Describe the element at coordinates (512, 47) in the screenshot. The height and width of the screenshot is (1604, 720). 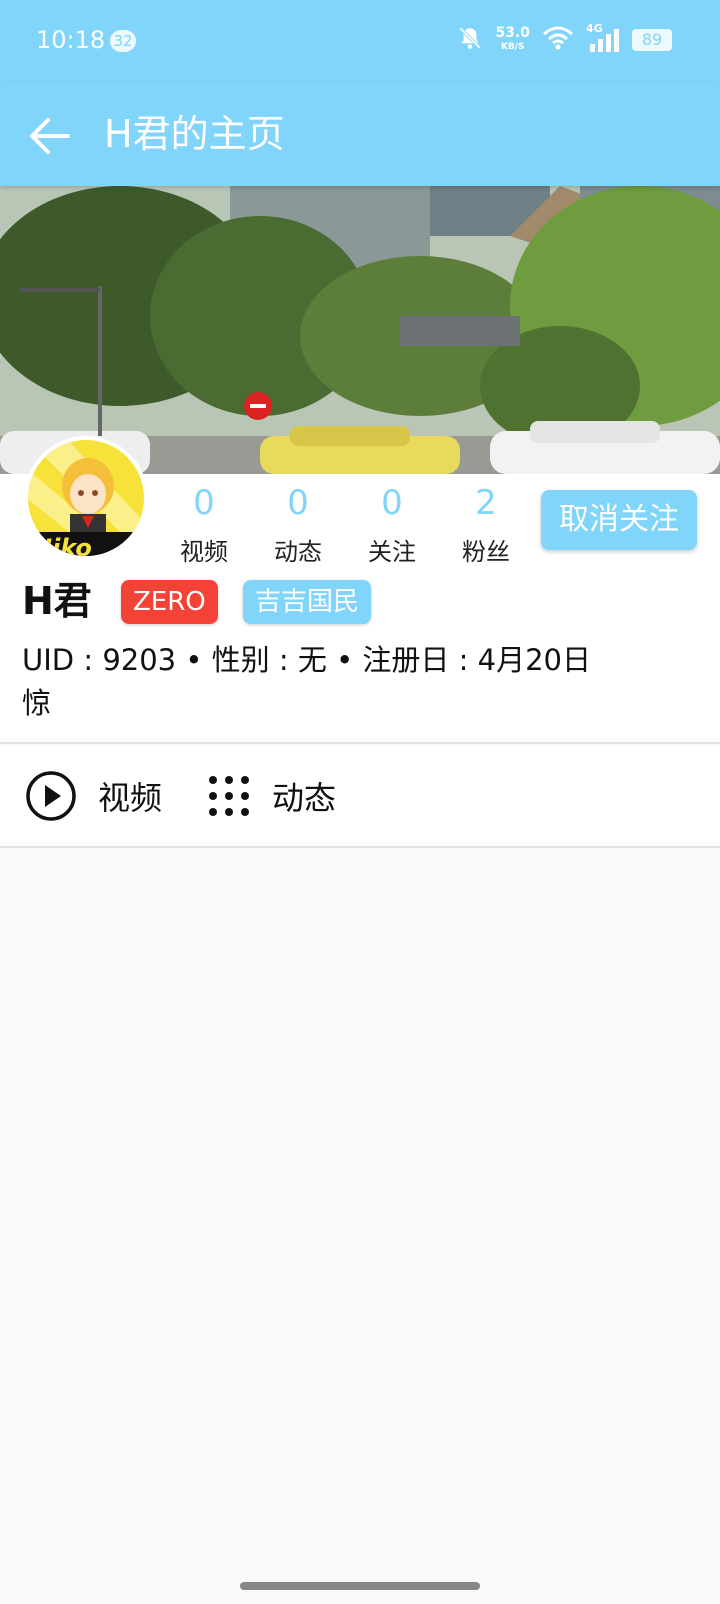
I see `net-speed-unit: KB/S` at that location.